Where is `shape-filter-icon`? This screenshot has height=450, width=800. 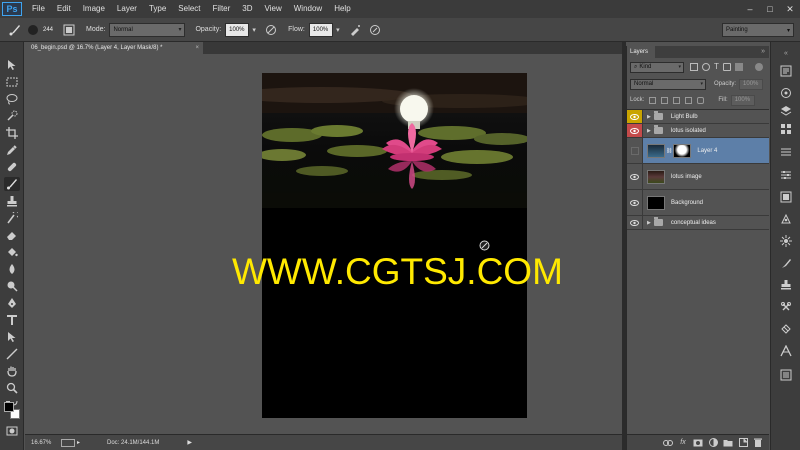 shape-filter-icon is located at coordinates (726, 67).